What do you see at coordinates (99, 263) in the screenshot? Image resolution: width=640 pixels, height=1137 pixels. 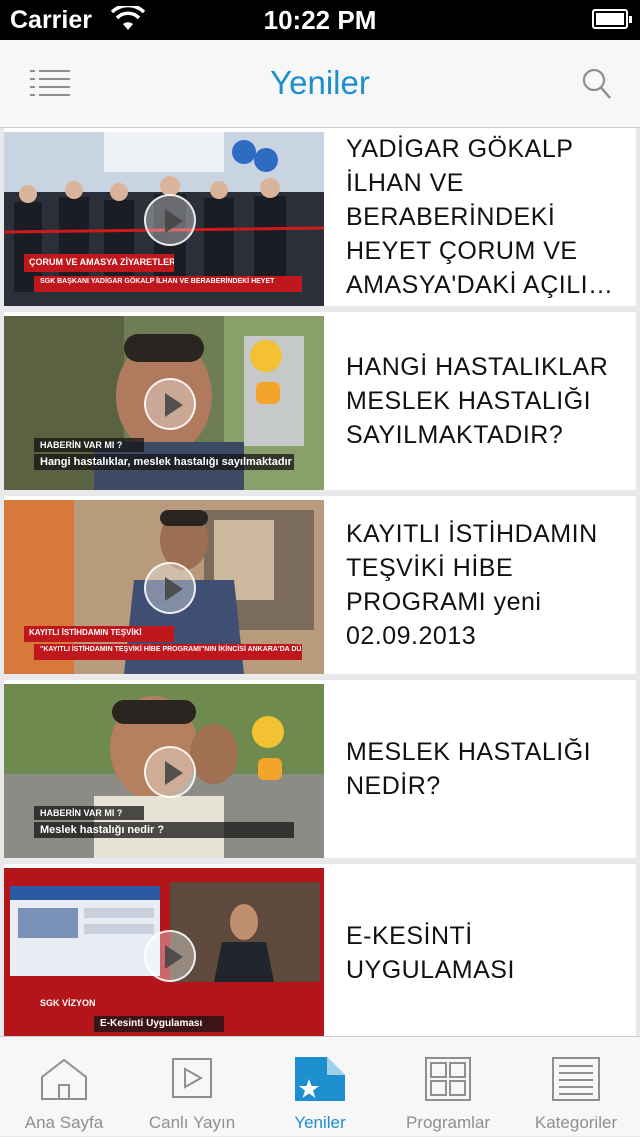 I see `thumbnail-banner: ÇORUM VE AMASYA ZİYARETLERİ` at bounding box center [99, 263].